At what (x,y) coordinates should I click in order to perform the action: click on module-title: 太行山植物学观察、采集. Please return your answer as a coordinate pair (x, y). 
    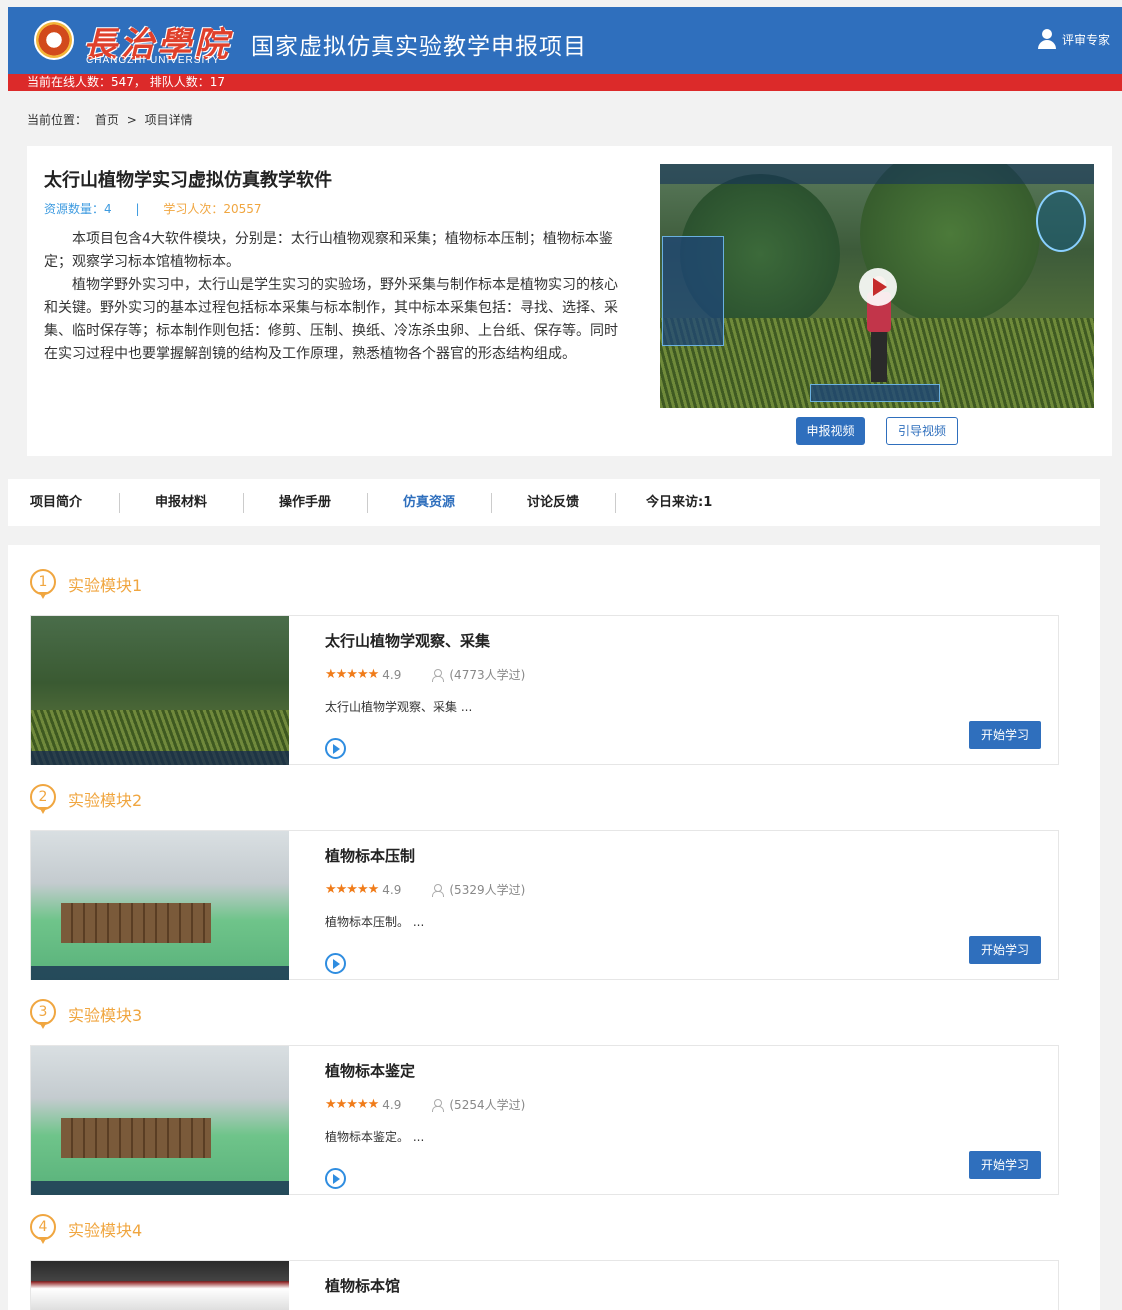
    Looking at the image, I should click on (407, 640).